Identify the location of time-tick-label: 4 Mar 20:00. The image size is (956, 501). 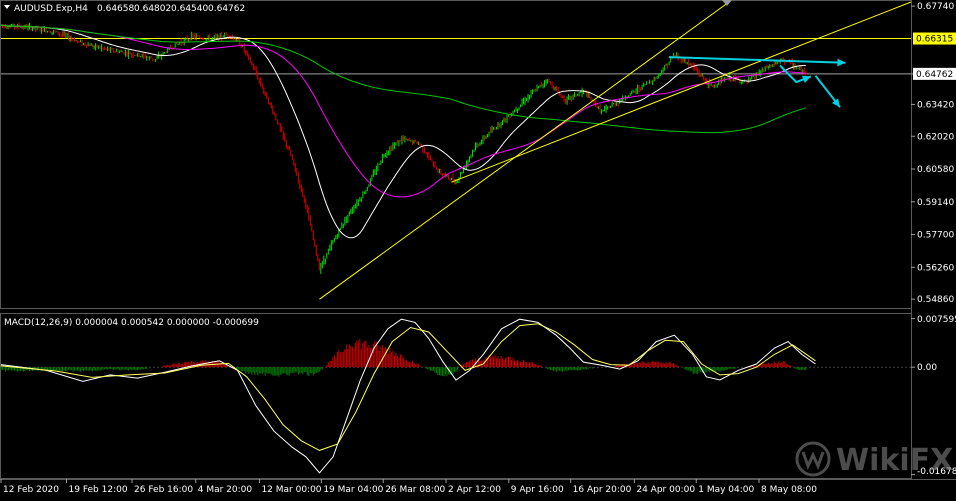
(225, 490).